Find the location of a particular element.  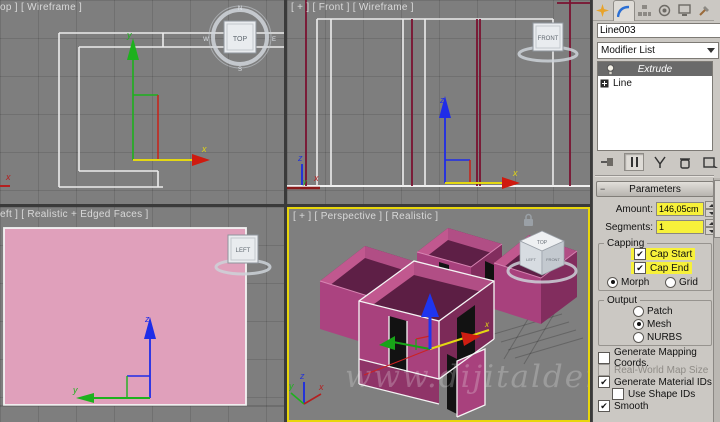

use-shape-ids-checkbox: Use Shape IDs is located at coordinates (653, 394).